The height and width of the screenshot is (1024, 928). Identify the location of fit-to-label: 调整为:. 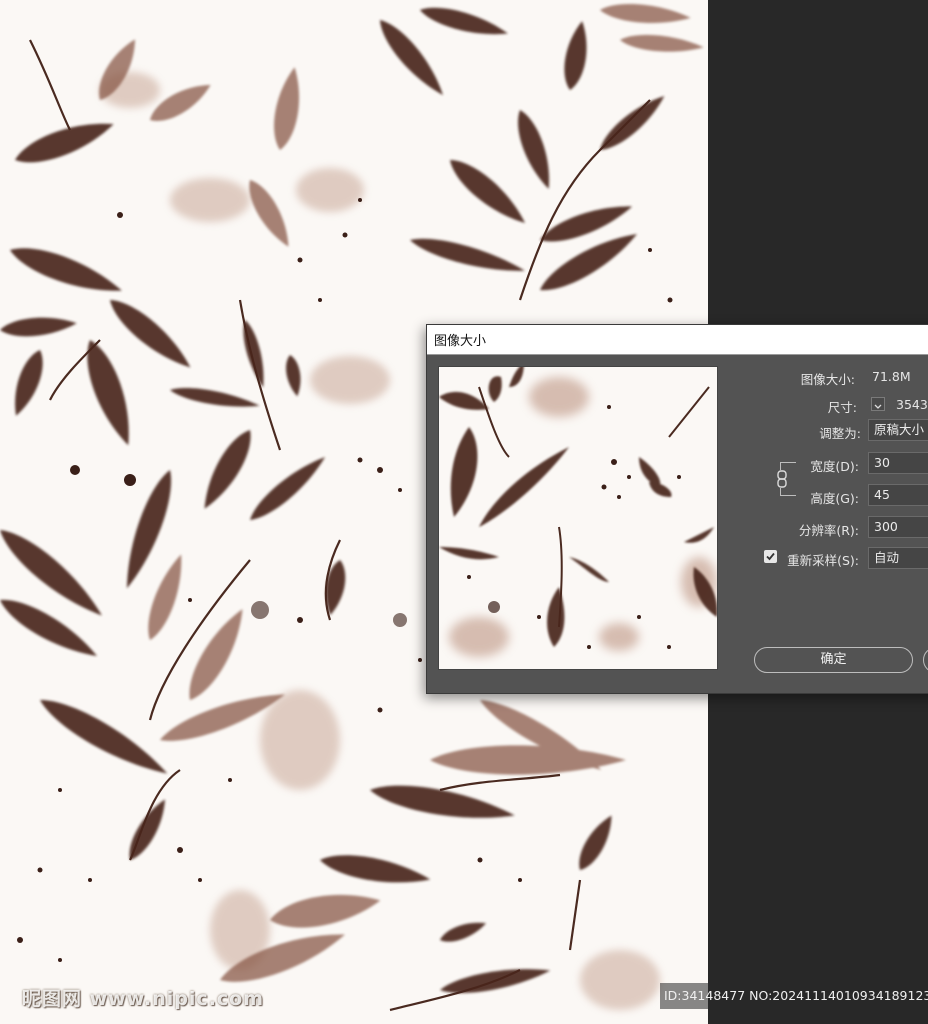
(840, 433).